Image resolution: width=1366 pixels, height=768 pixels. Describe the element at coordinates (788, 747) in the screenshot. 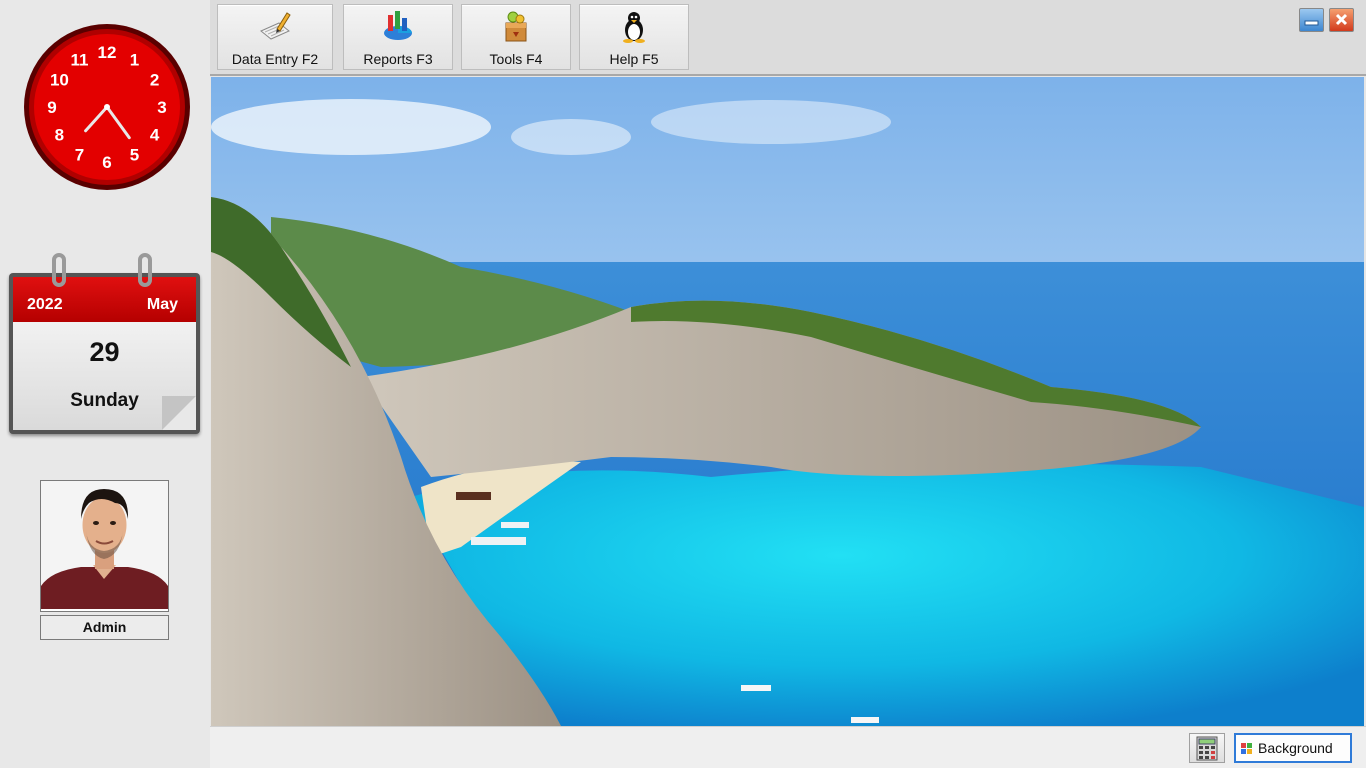

I see `status-bar: Background` at that location.